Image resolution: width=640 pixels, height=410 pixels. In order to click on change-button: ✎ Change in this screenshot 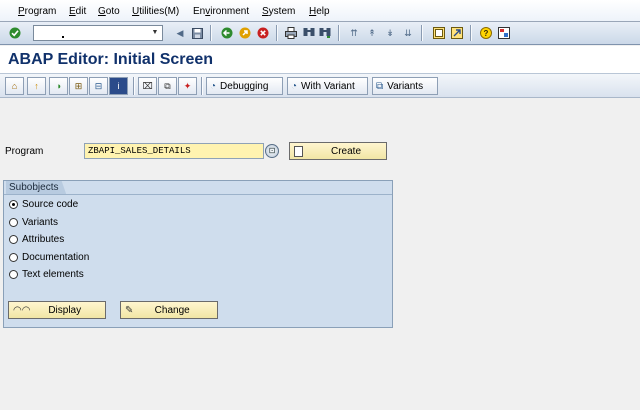, I will do `click(169, 310)`.